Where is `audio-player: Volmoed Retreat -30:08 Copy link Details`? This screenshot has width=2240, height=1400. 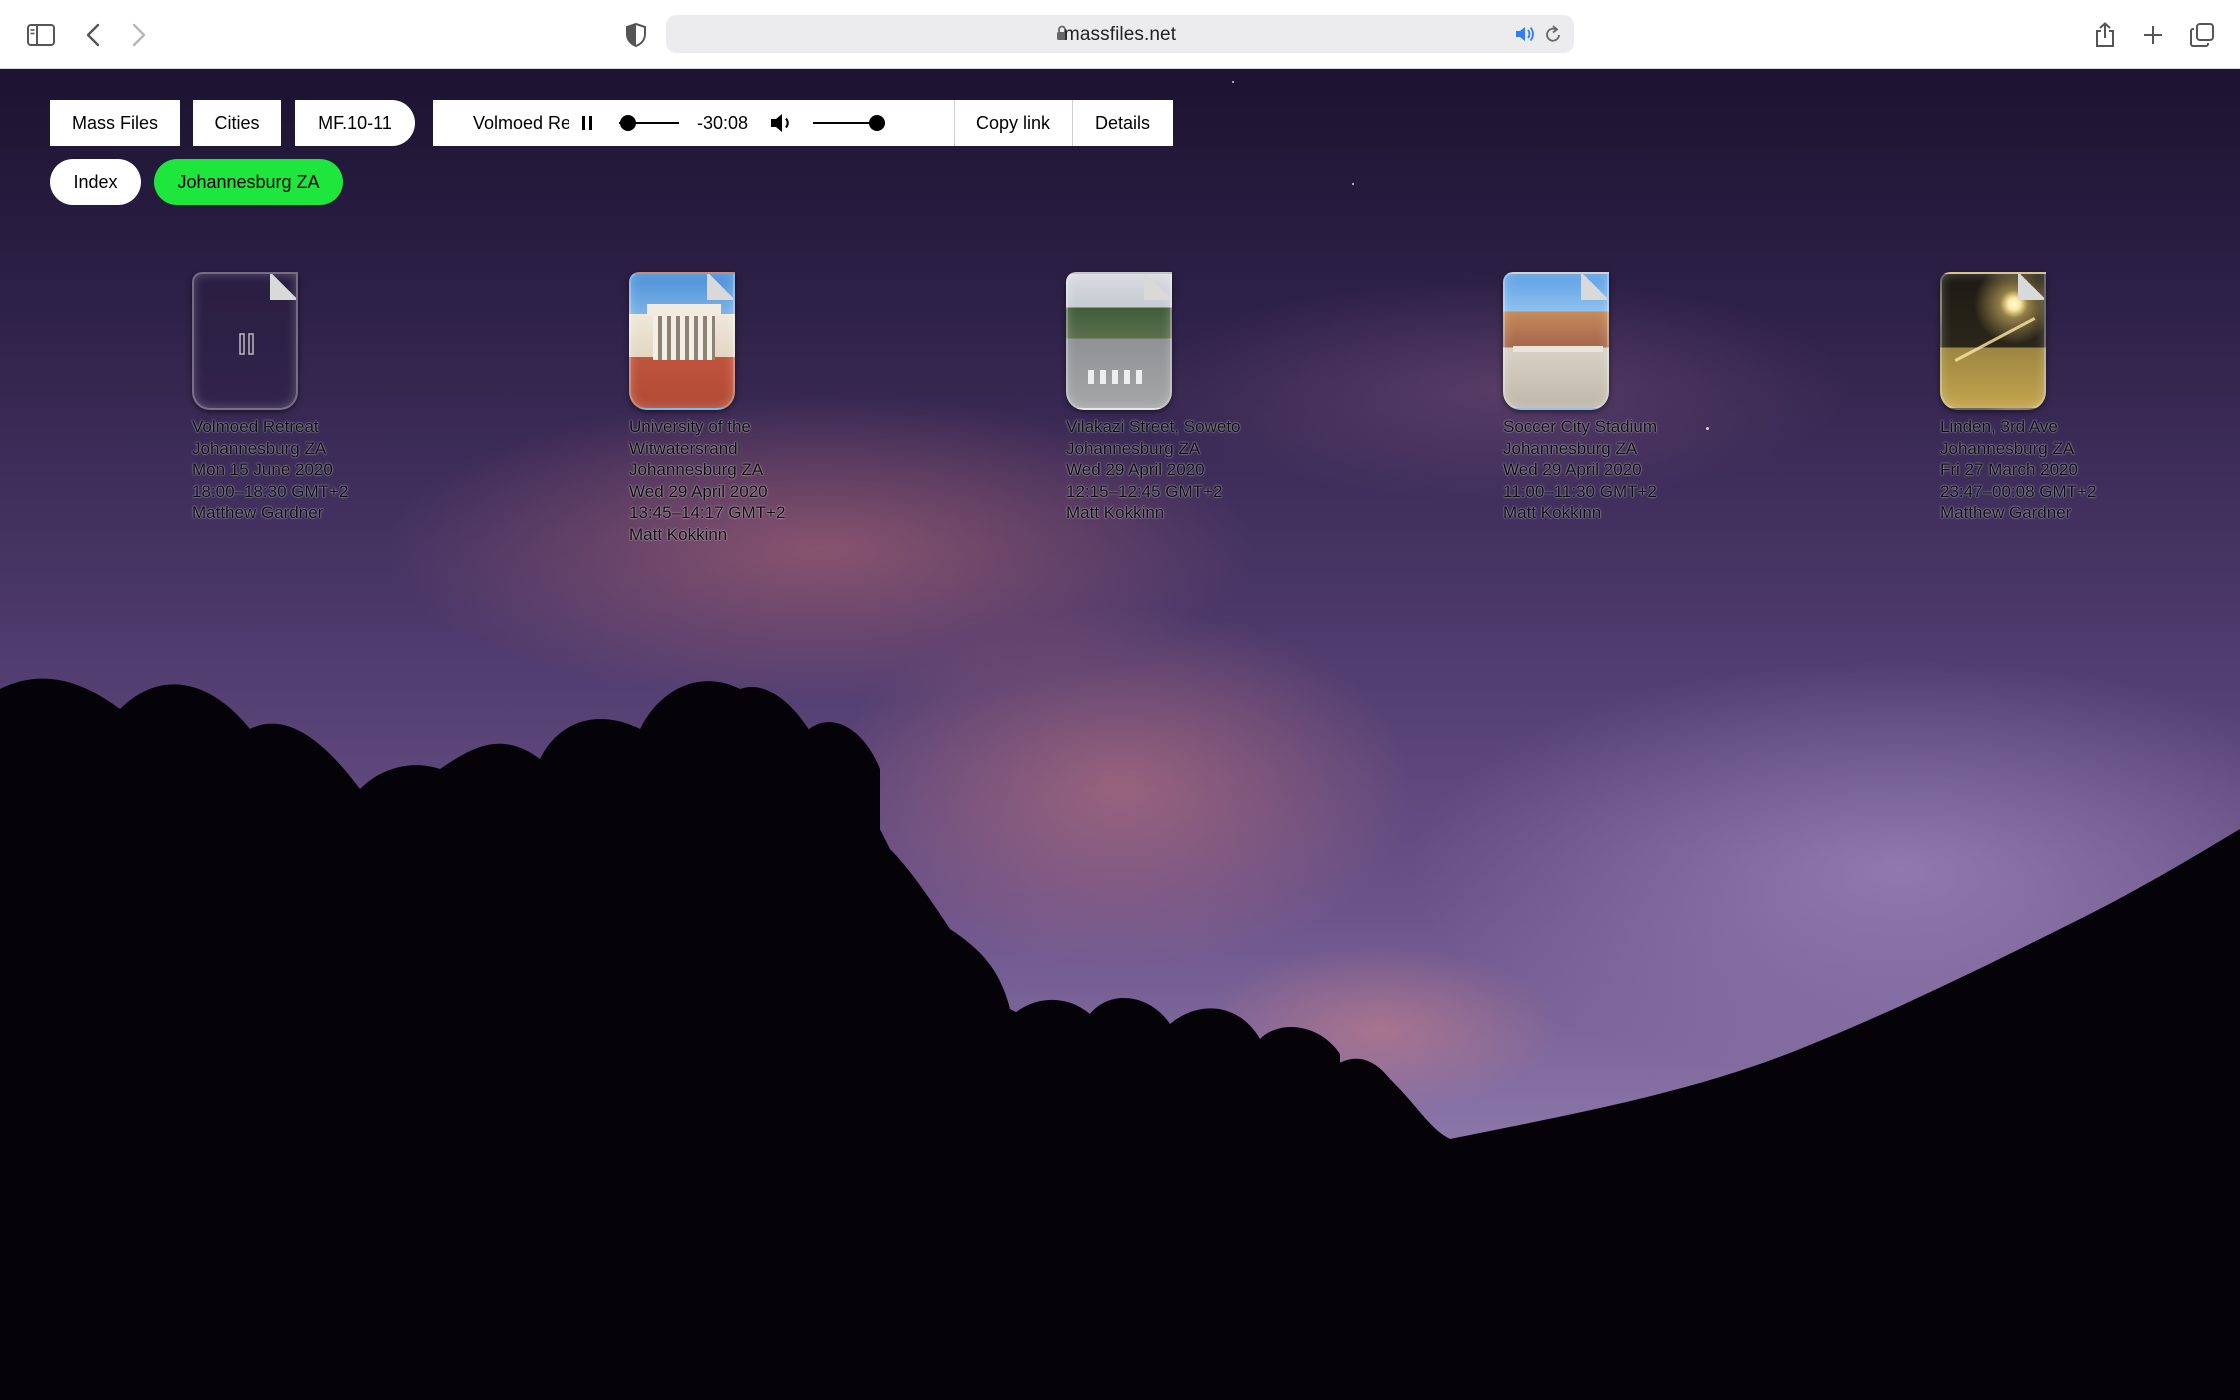
audio-player: Volmoed Retreat -30:08 Copy link Details is located at coordinates (803, 123).